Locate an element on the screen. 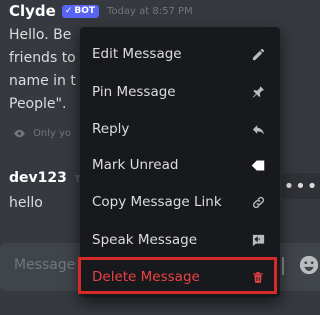 Image resolution: width=320 pixels, height=315 pixels. eye-icon is located at coordinates (19, 133).